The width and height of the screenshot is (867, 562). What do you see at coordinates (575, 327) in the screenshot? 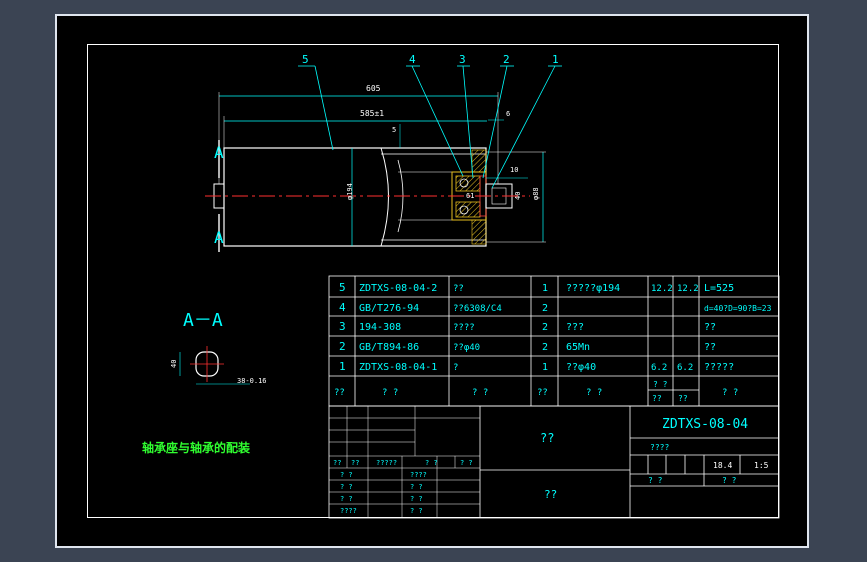
I see `bom-row-material: ???` at bounding box center [575, 327].